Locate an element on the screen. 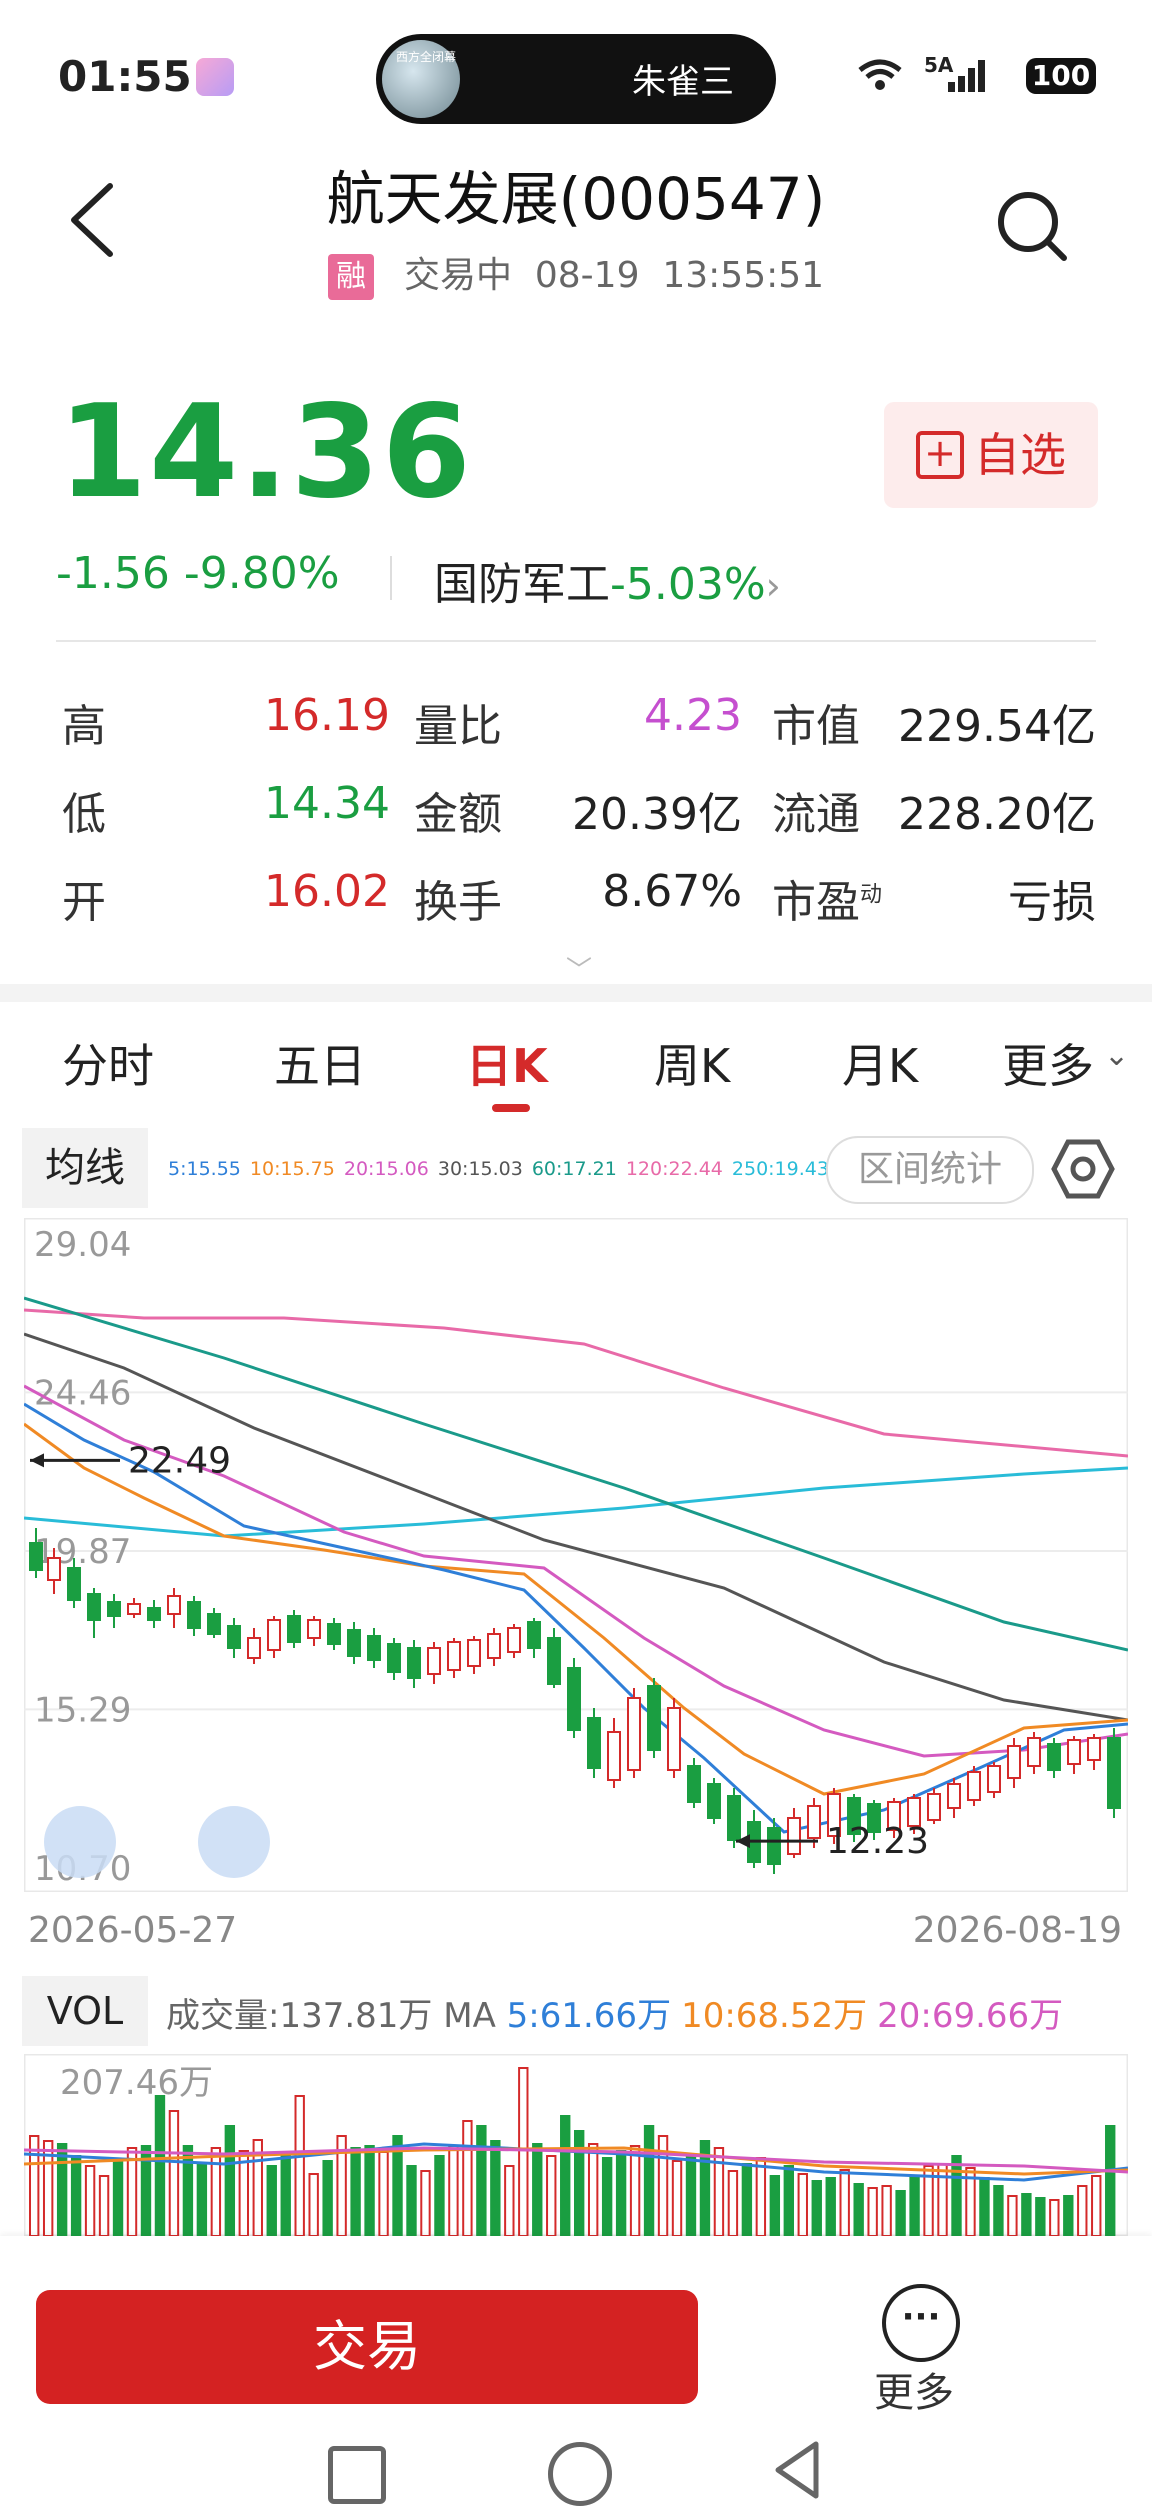 This screenshot has height=2520, width=1152. tab-0: 分时 is located at coordinates (108, 1063).